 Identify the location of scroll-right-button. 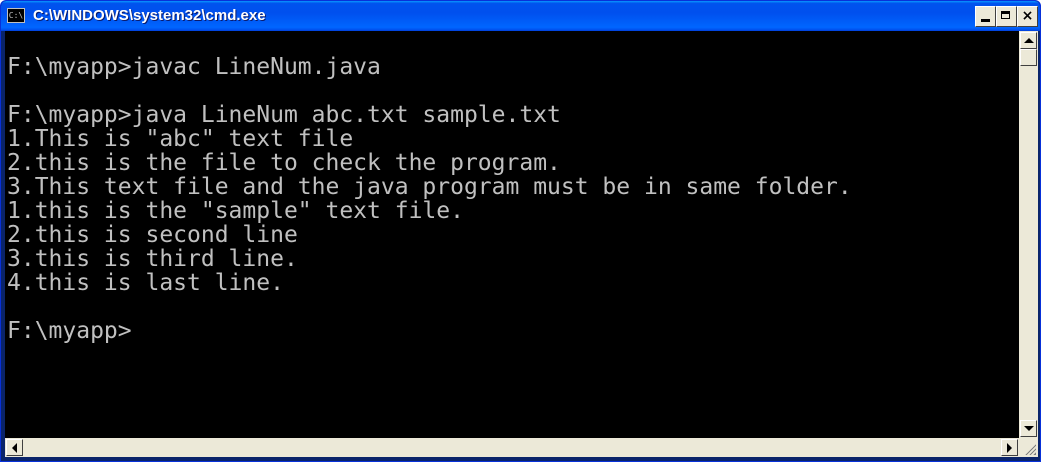
(1009, 447).